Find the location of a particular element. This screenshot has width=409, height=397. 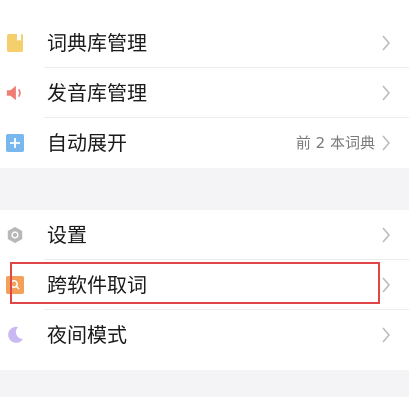

menu-item-label: 跨软件取词 is located at coordinates (97, 285).